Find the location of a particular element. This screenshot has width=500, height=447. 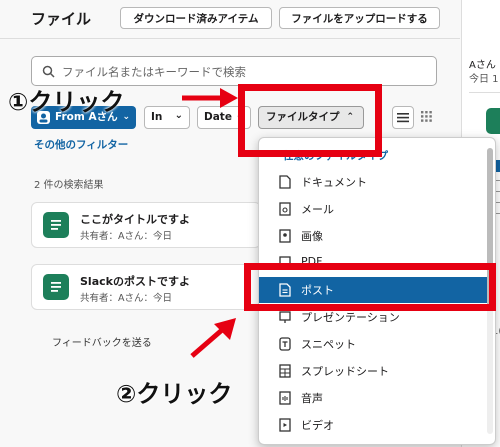

search-icon is located at coordinates (48, 71).